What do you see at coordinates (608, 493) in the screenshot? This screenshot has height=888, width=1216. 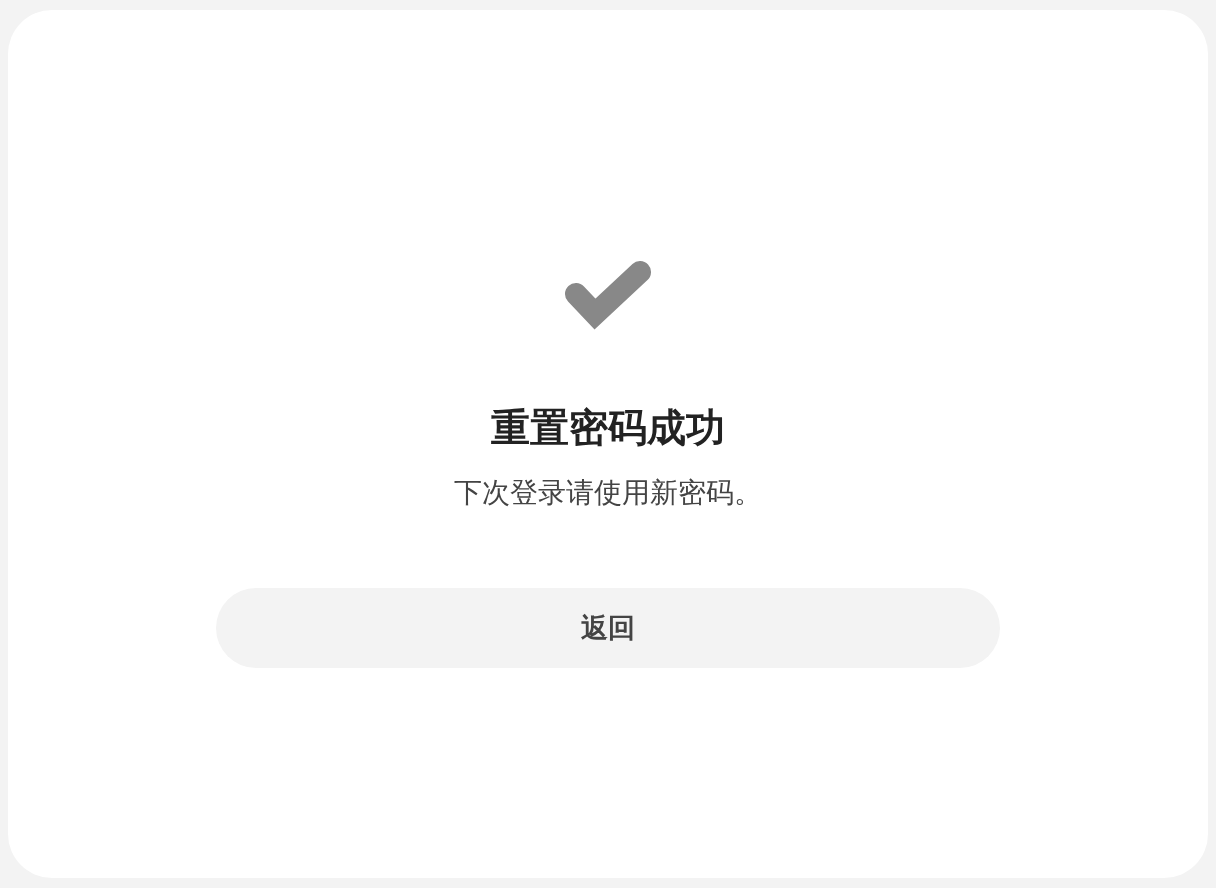 I see `success-message: 下次登录请使用新密码。` at bounding box center [608, 493].